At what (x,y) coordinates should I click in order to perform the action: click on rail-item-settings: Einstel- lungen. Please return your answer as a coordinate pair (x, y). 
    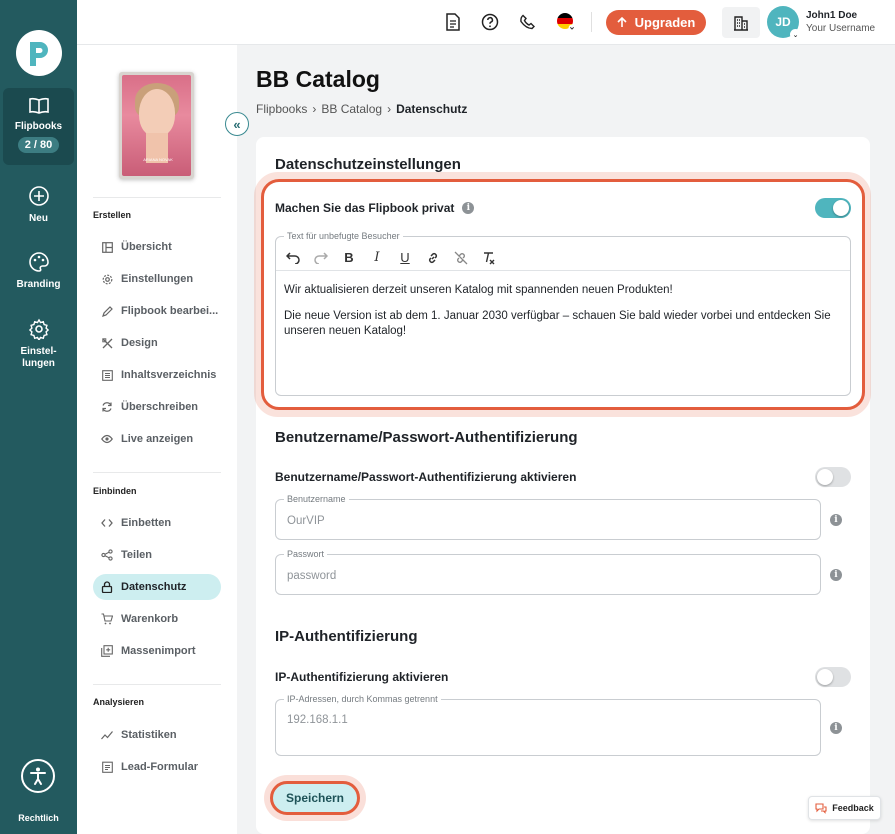
    Looking at the image, I should click on (38, 344).